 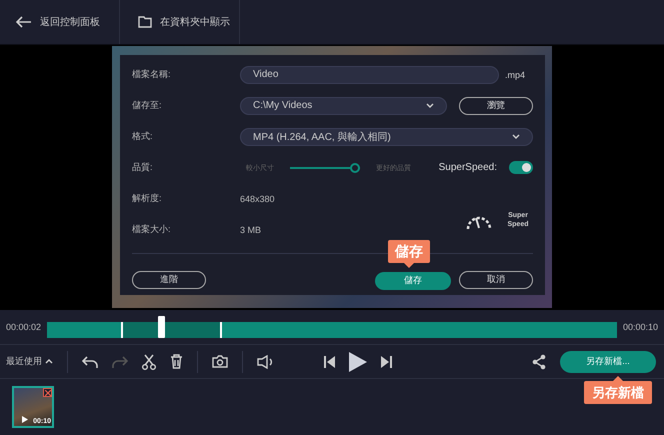 What do you see at coordinates (169, 279) in the screenshot?
I see `advanced-button: 進階` at bounding box center [169, 279].